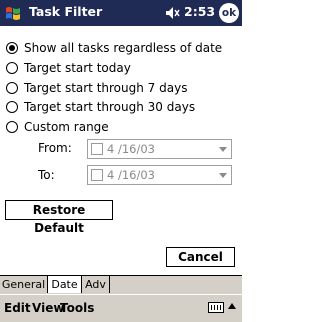  I want to click on radio-today: Target start today, so click(68, 68).